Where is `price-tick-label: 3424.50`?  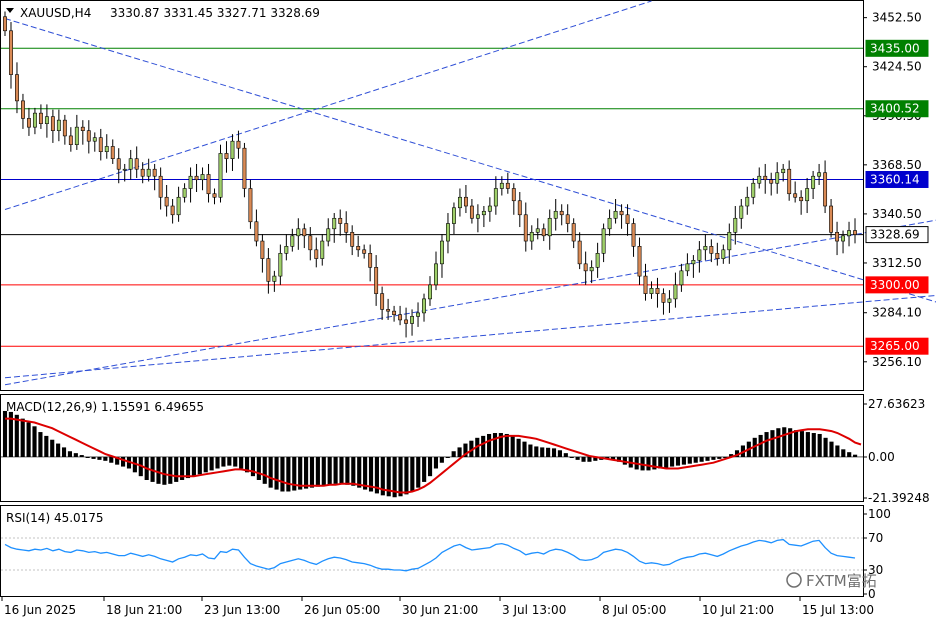 price-tick-label: 3424.50 is located at coordinates (897, 67).